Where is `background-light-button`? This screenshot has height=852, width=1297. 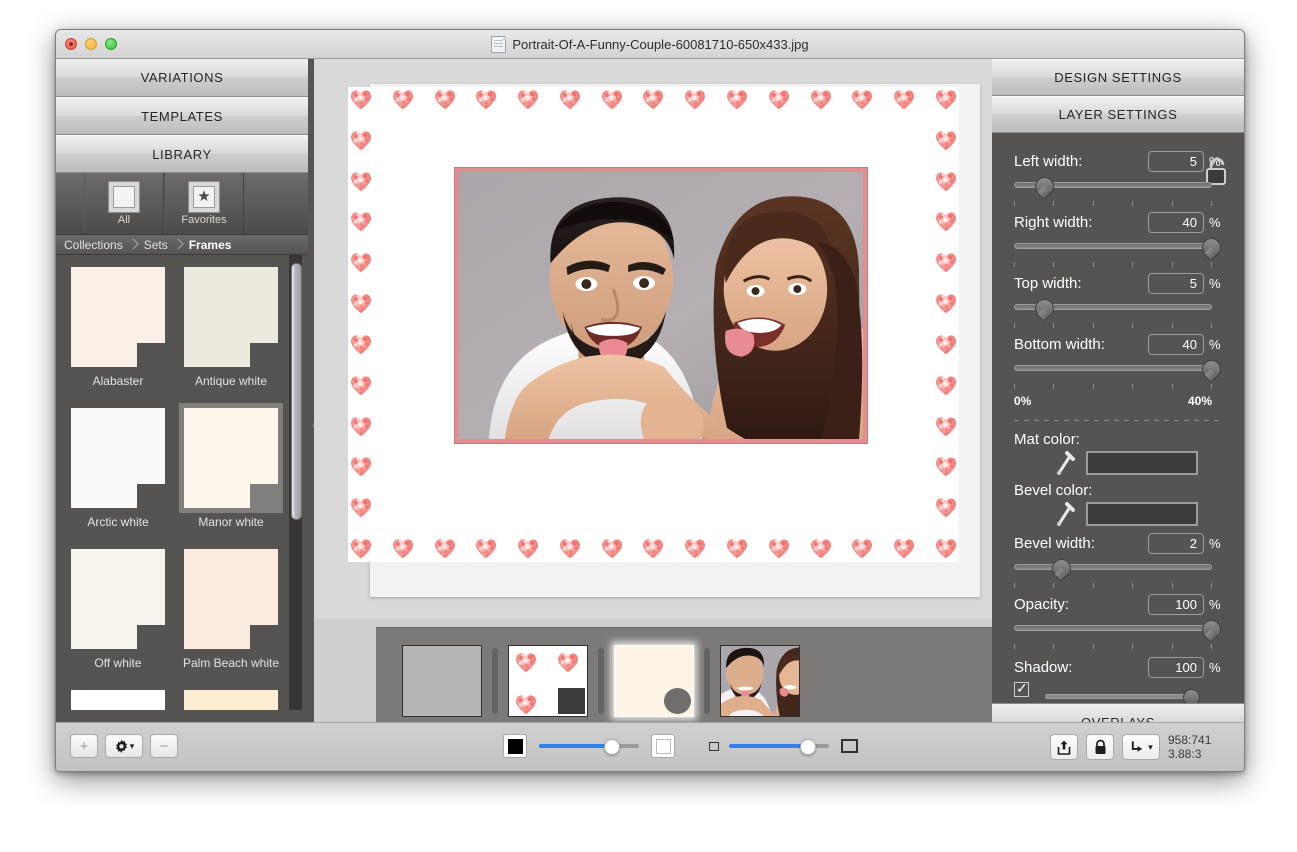
background-light-button is located at coordinates (663, 746).